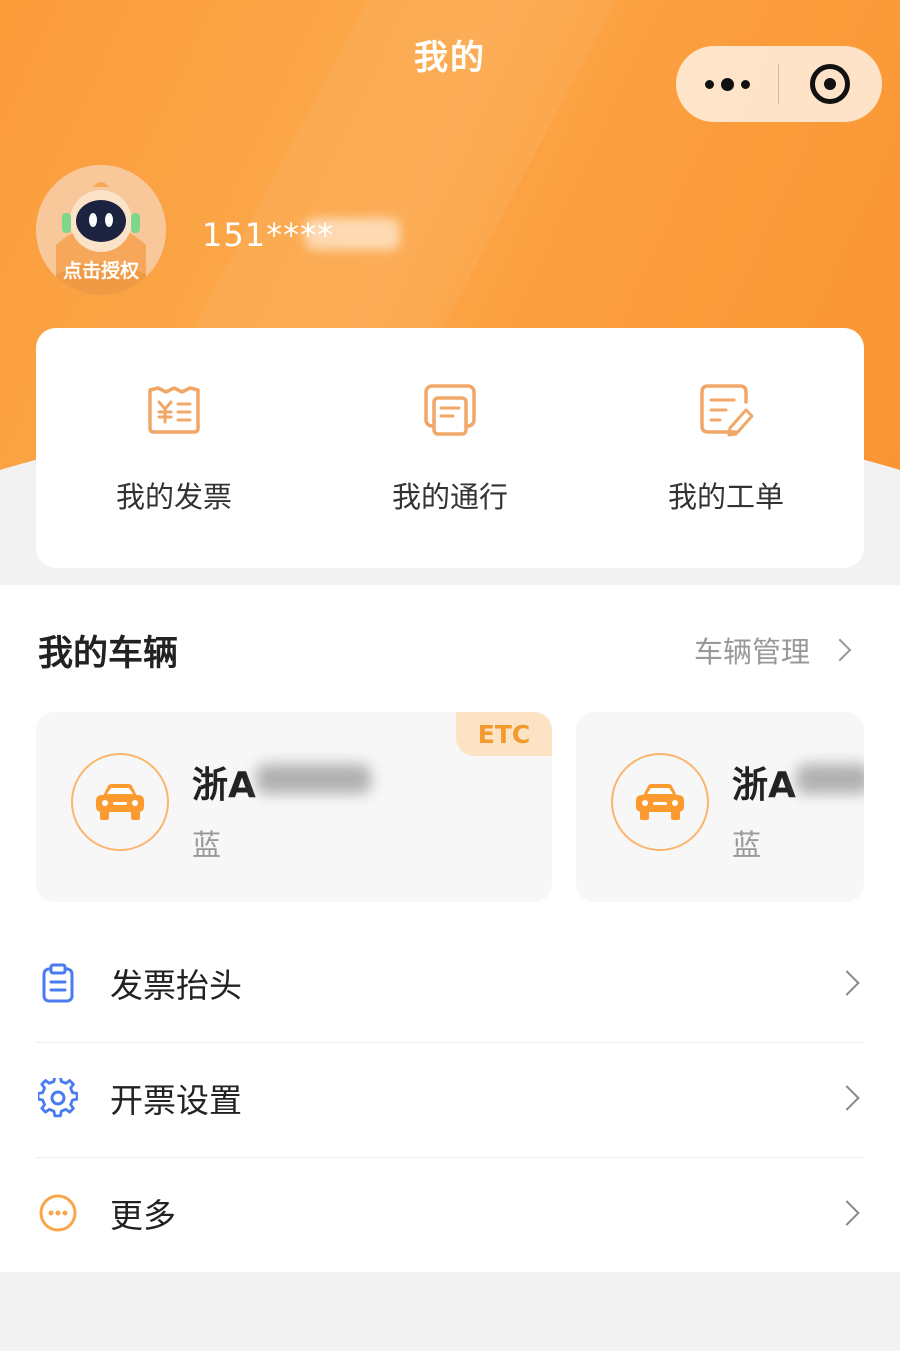 This screenshot has height=1351, width=900. Describe the element at coordinates (174, 448) in the screenshot. I see `quick-action-invoice: 我的发票` at that location.